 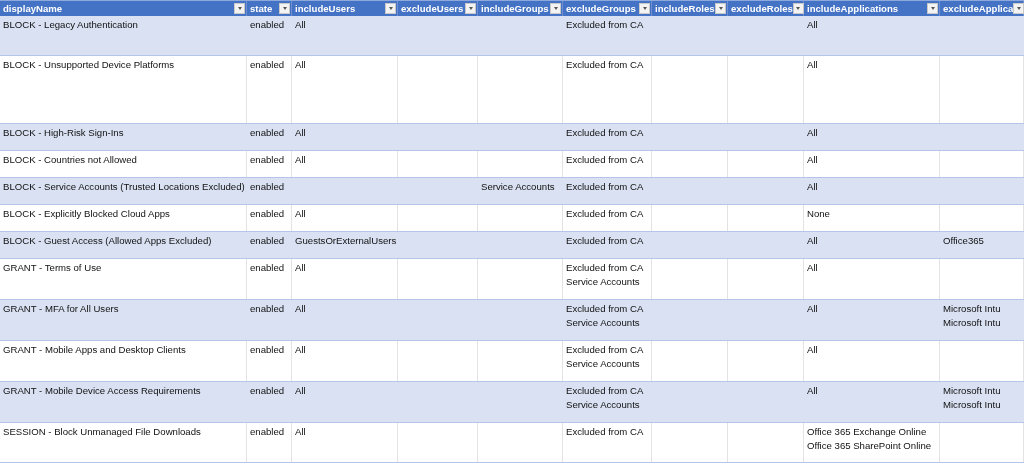 What do you see at coordinates (963, 241) in the screenshot?
I see `table-cell: Office365` at bounding box center [963, 241].